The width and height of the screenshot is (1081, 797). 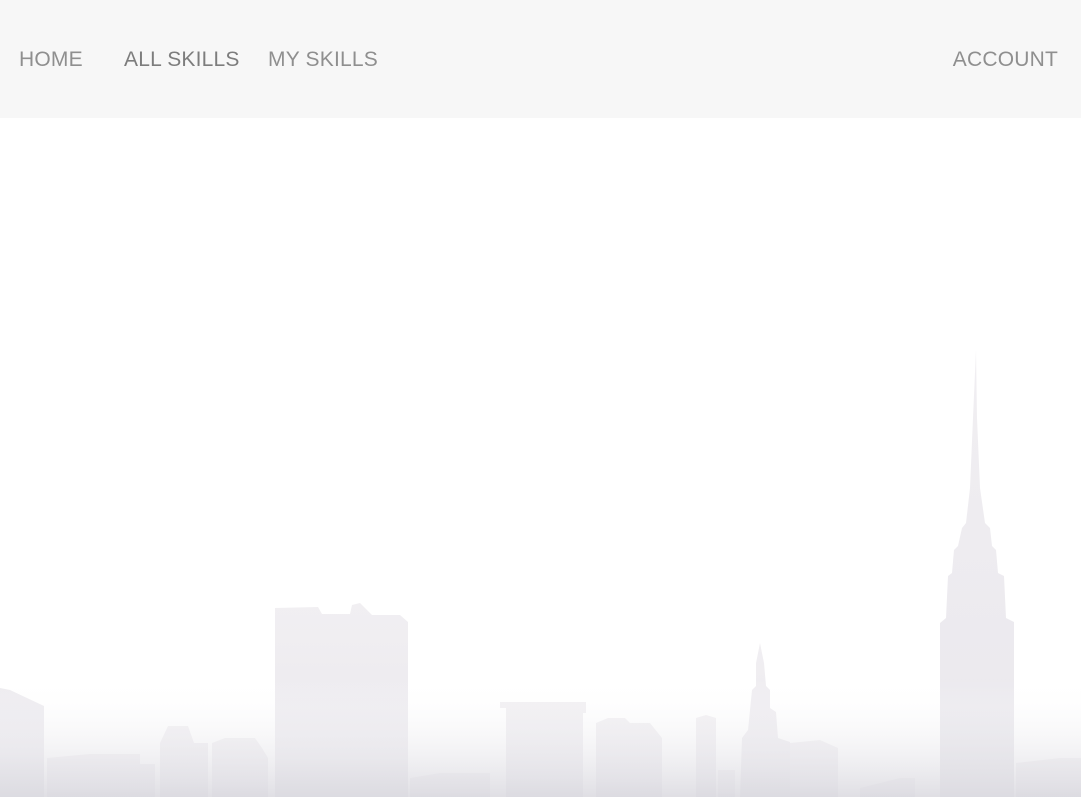 What do you see at coordinates (323, 60) in the screenshot?
I see `nav-my-skills-link: MY SKILLS` at bounding box center [323, 60].